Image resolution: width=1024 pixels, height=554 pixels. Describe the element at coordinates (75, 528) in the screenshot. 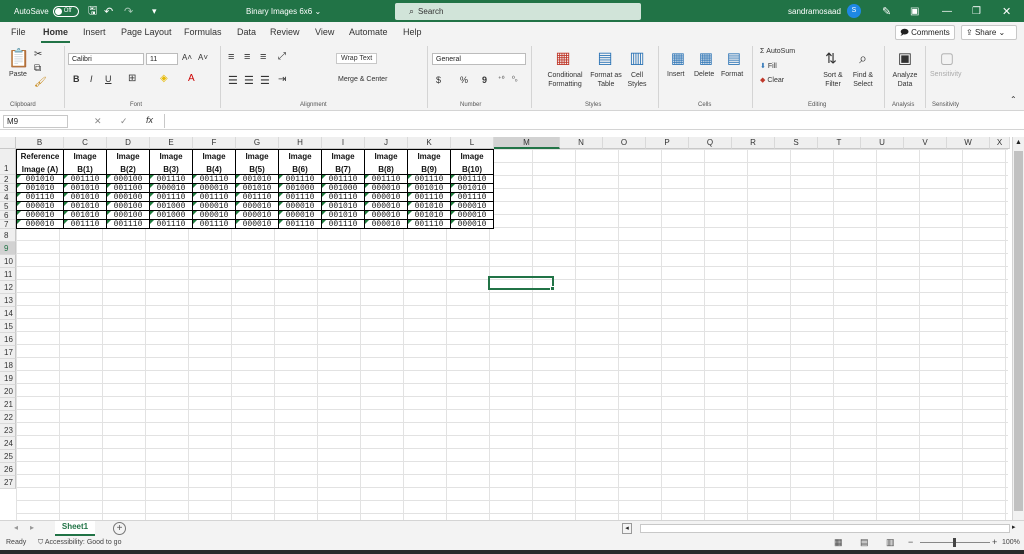

I see `sheet-tab-sheet1: Sheet1` at that location.